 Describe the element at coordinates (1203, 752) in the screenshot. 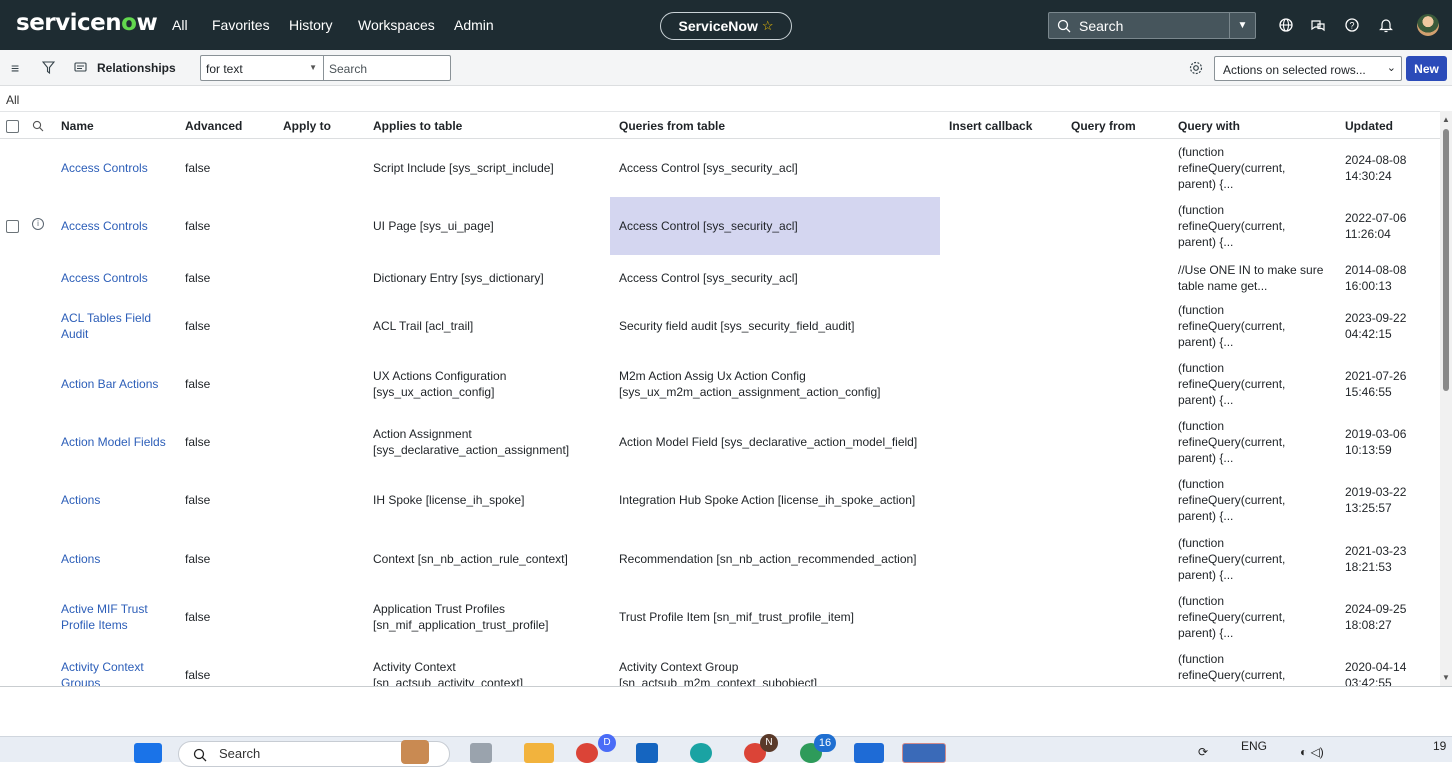

I see `network-icon: ⟳` at that location.